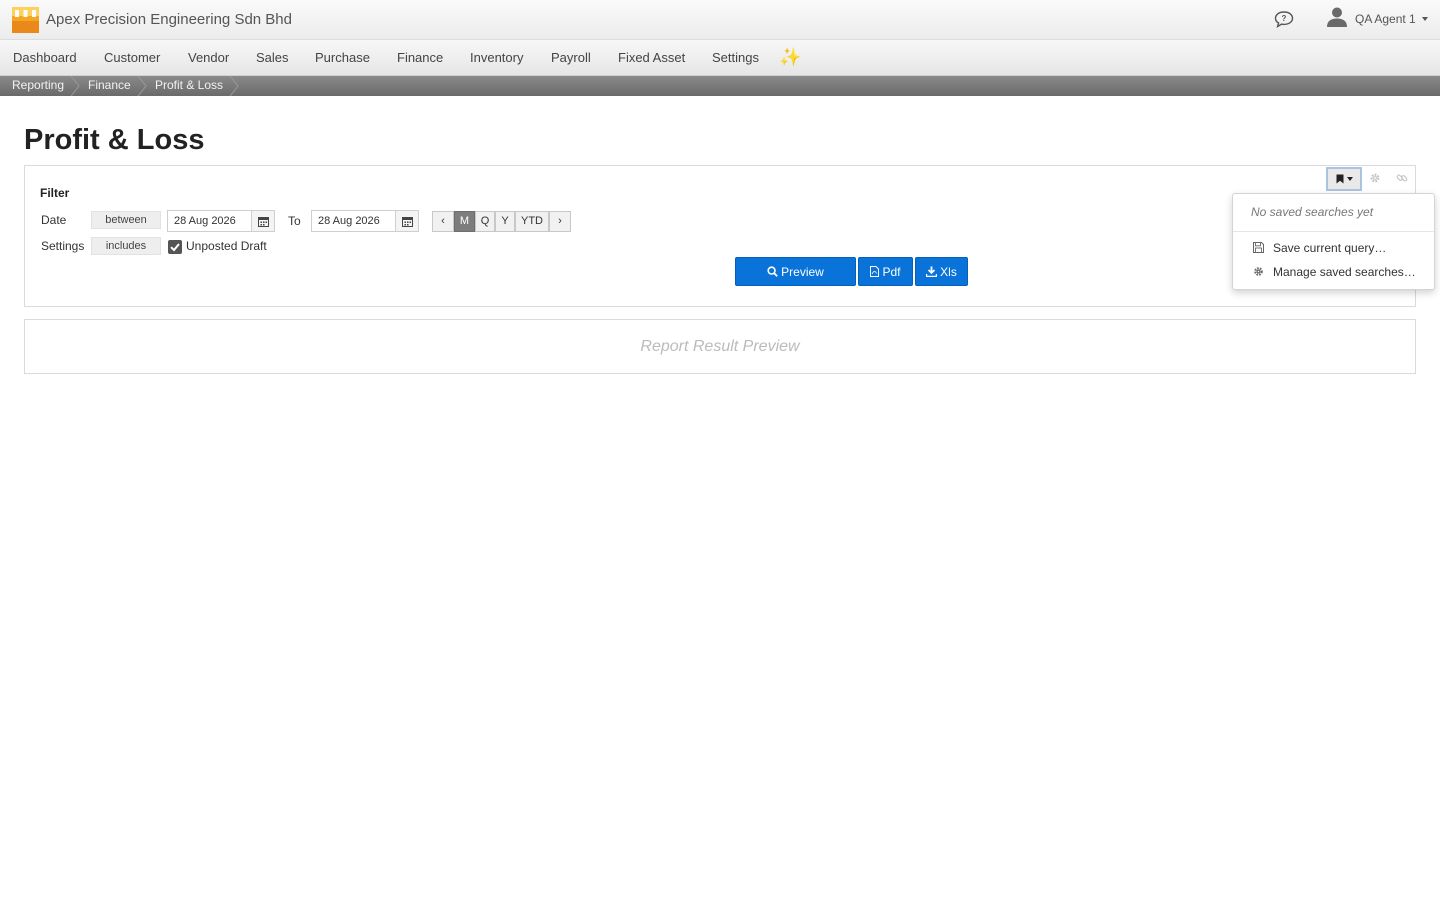 The width and height of the screenshot is (1440, 900). What do you see at coordinates (126, 246) in the screenshot?
I see `settings-operator: includes` at bounding box center [126, 246].